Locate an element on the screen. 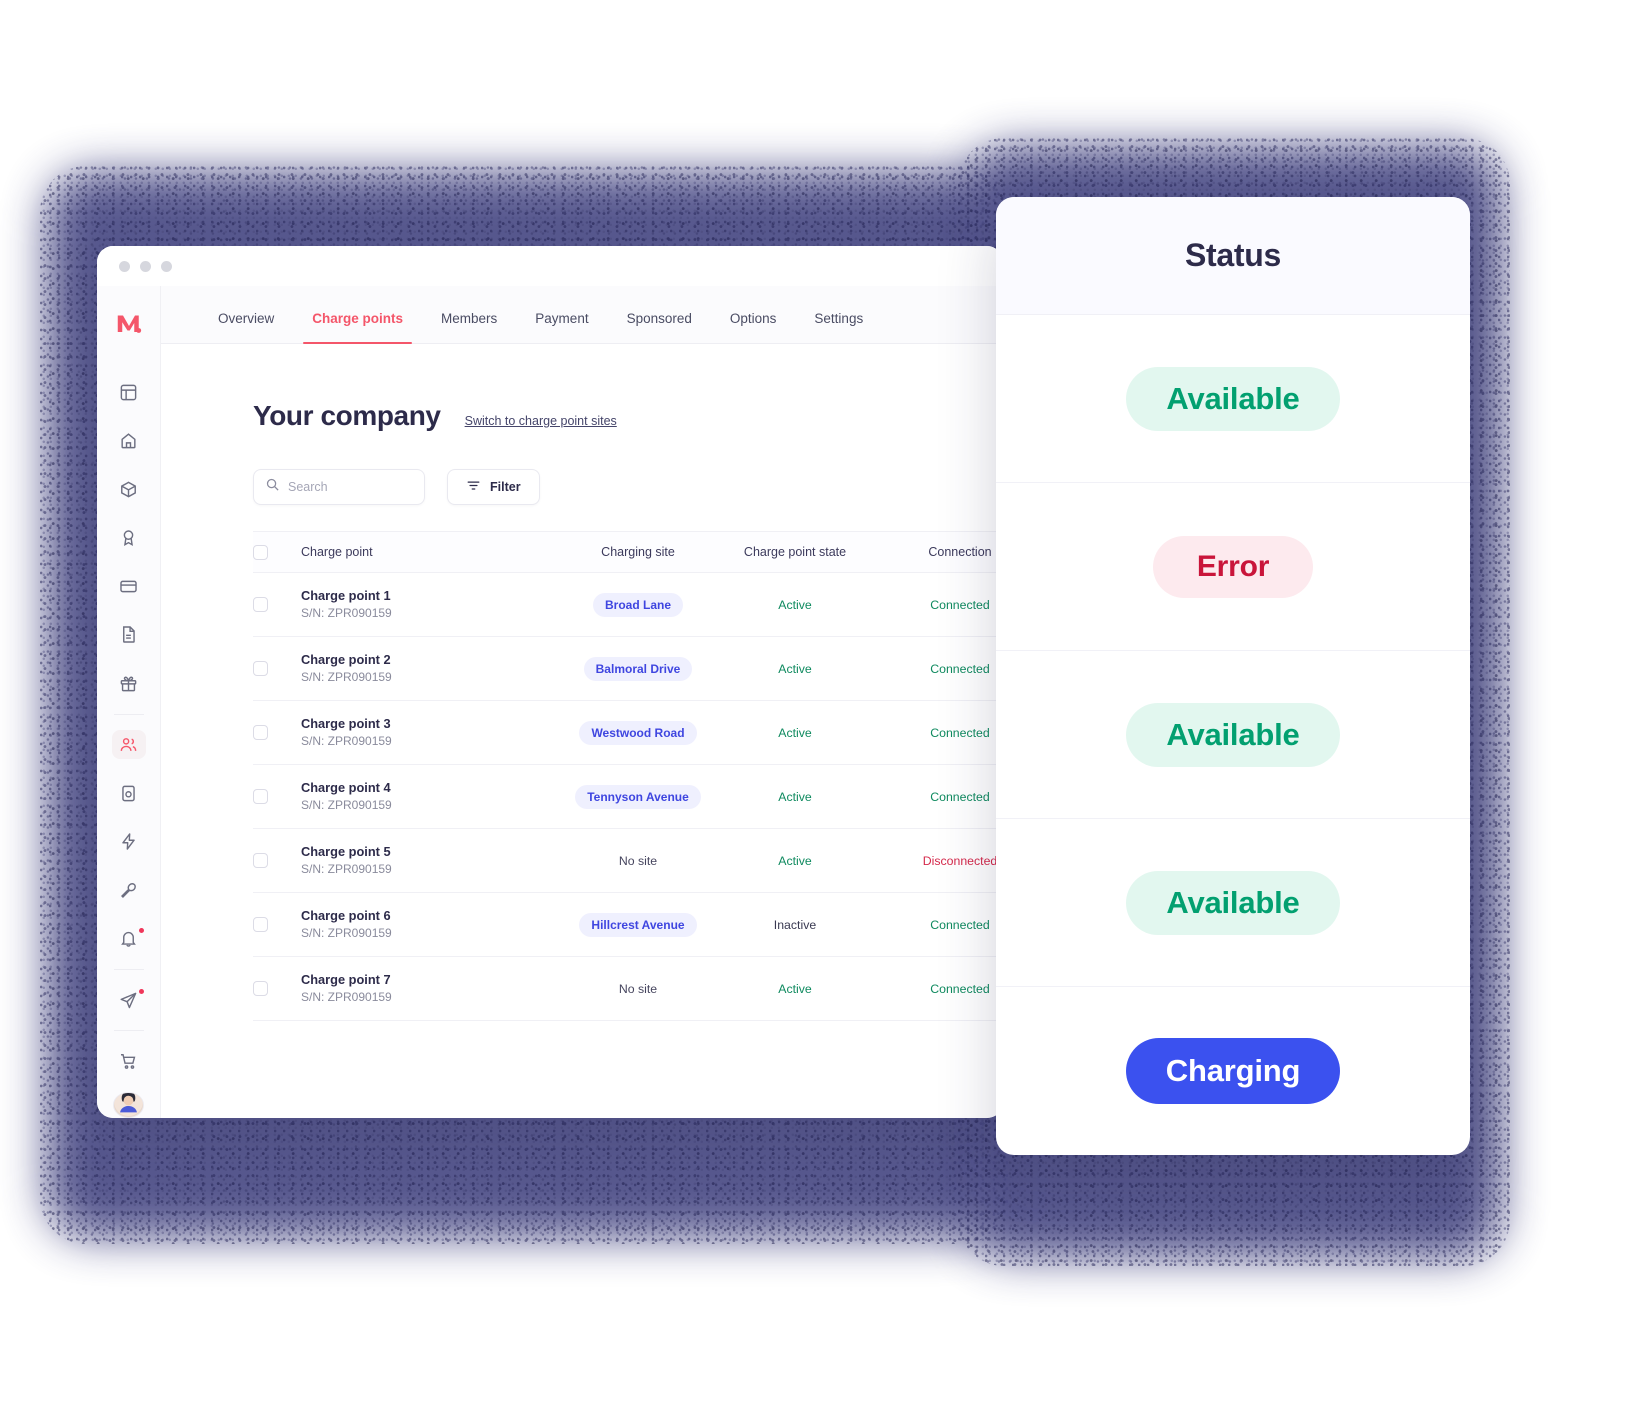  sidebar-item-company is located at coordinates (128, 744).